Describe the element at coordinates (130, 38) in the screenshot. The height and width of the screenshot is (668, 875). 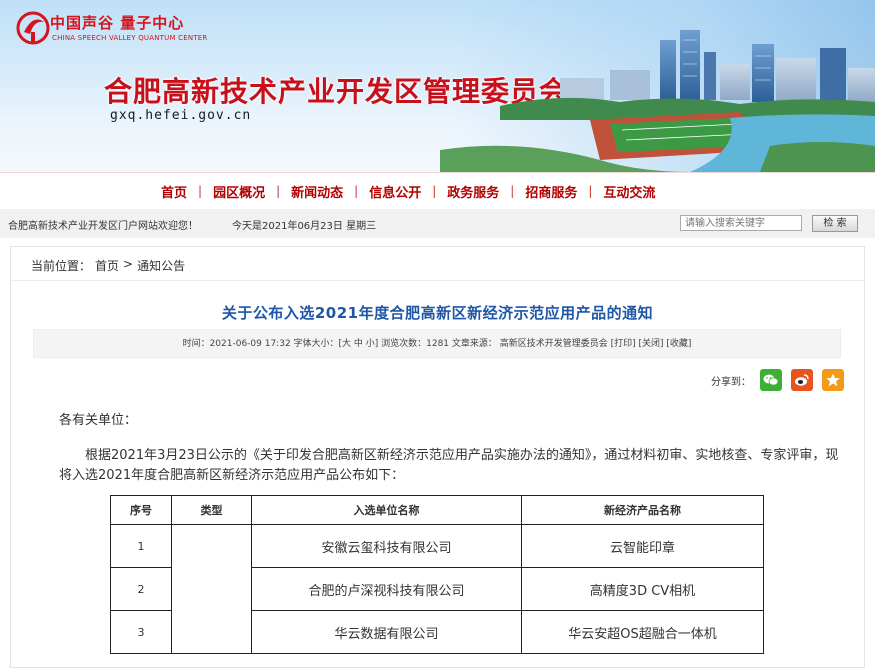
I see `logo-english-text: CHINA SPEECH VALLEY QUANTUM CENTER` at that location.